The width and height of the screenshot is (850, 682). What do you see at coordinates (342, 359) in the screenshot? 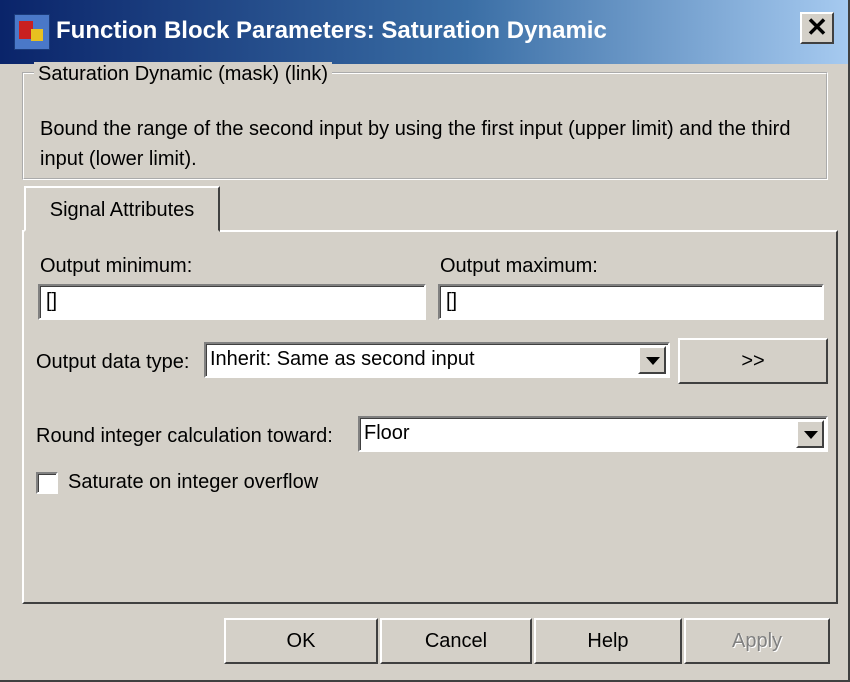
I see `output-data-type-value: Inherit: Same as second input` at bounding box center [342, 359].